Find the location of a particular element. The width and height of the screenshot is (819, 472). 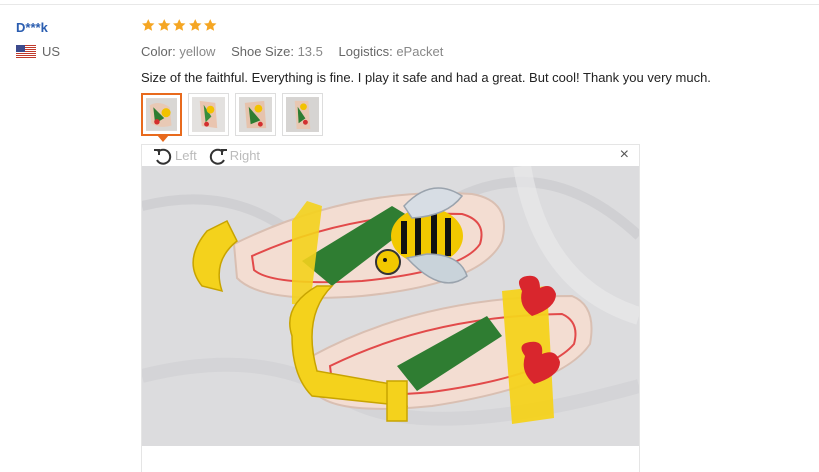

us-flag-icon is located at coordinates (26, 51).